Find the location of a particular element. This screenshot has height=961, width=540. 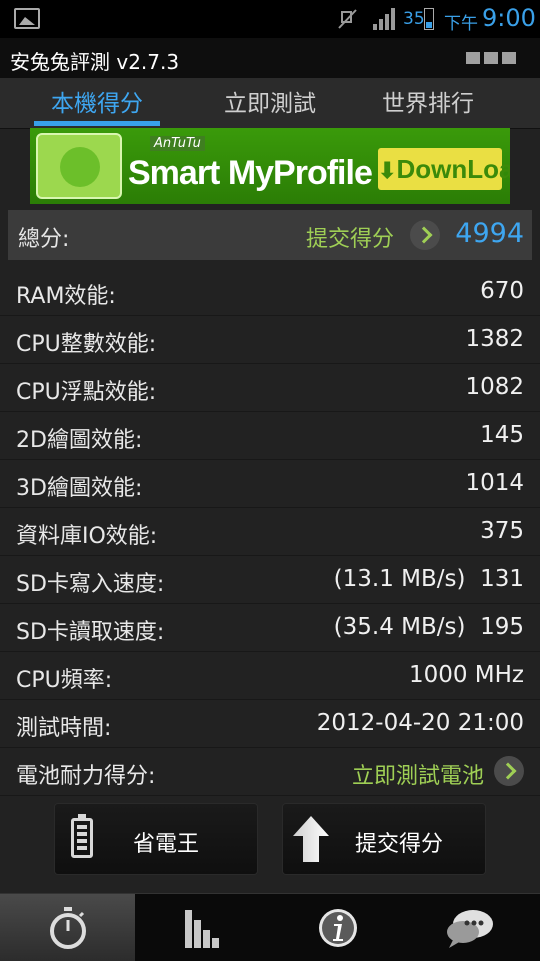

banner-headline: Smart MyProfile is located at coordinates (250, 173).